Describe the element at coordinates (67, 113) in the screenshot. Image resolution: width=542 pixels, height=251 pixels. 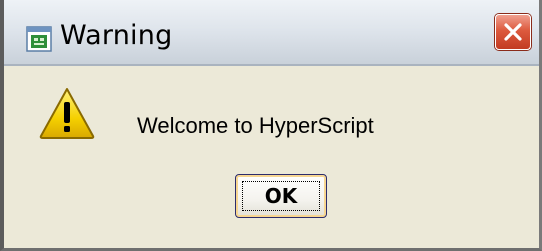
I see `warning-icon` at that location.